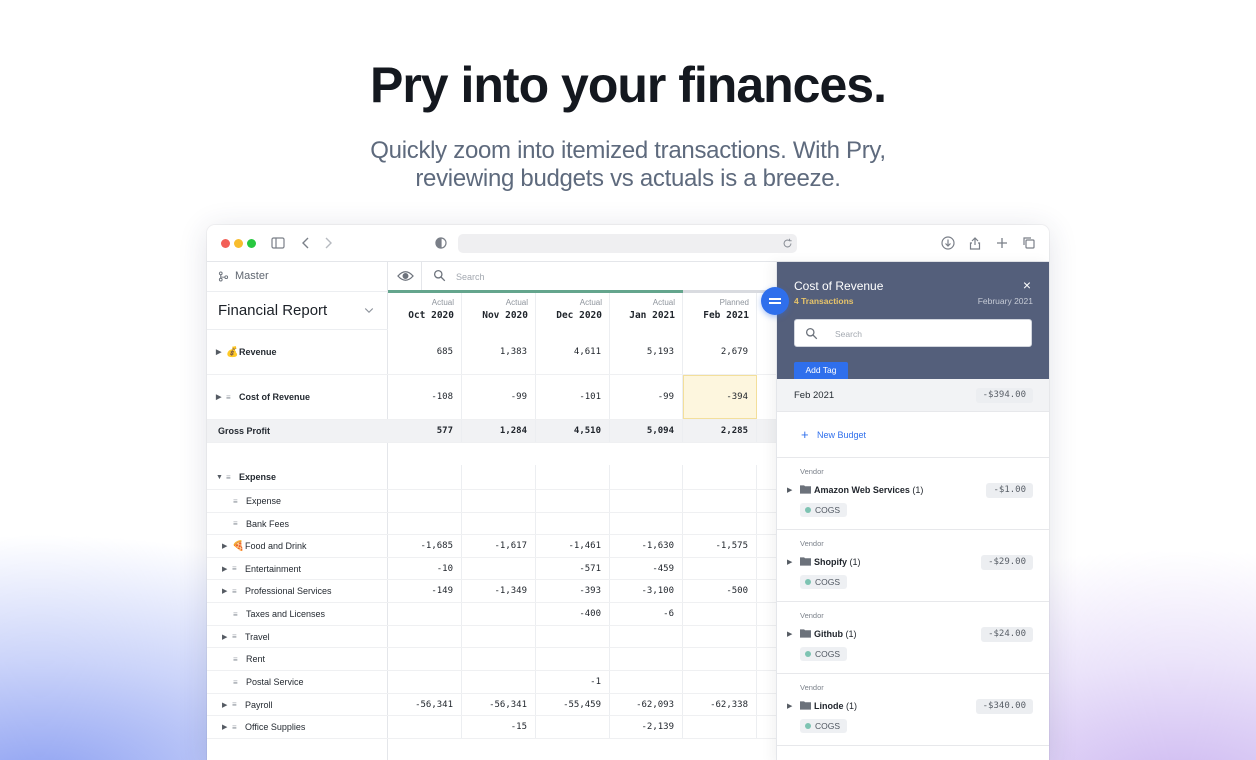 The width and height of the screenshot is (1256, 760). Describe the element at coordinates (720, 311) in the screenshot. I see `column-header: Planned Feb 2021` at that location.